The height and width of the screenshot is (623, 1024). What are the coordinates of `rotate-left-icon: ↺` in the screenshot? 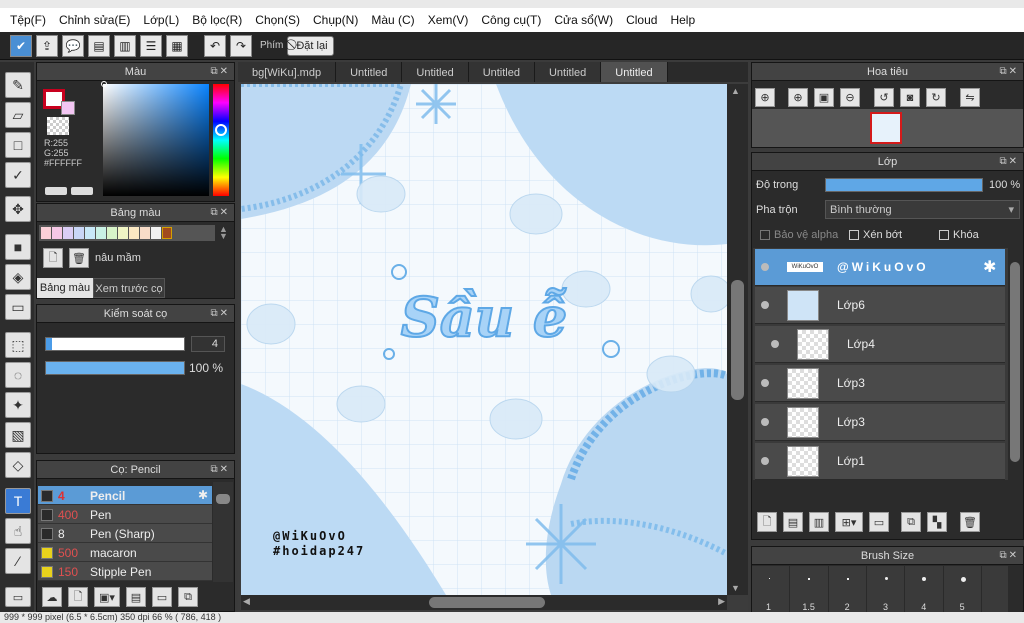 It's located at (884, 97).